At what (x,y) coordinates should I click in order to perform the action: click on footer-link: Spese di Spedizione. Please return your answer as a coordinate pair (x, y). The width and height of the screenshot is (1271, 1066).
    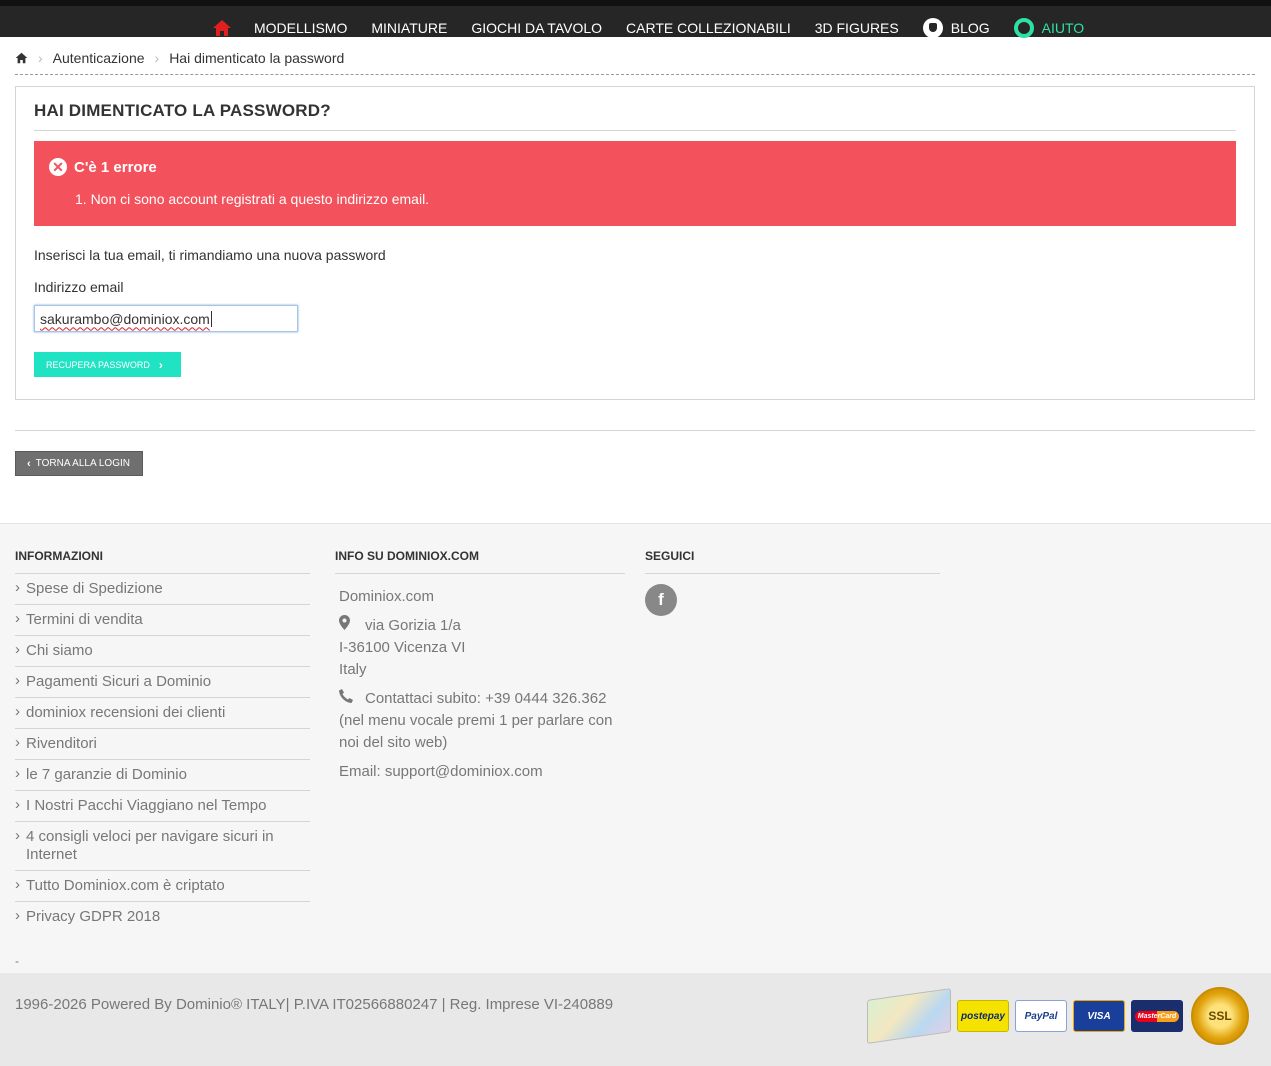
    Looking at the image, I should click on (162, 589).